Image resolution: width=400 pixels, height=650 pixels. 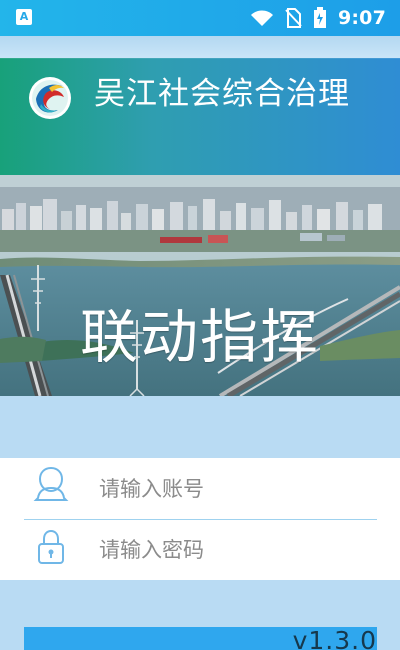 I want to click on notification-app-icon: A, so click(x=24, y=17).